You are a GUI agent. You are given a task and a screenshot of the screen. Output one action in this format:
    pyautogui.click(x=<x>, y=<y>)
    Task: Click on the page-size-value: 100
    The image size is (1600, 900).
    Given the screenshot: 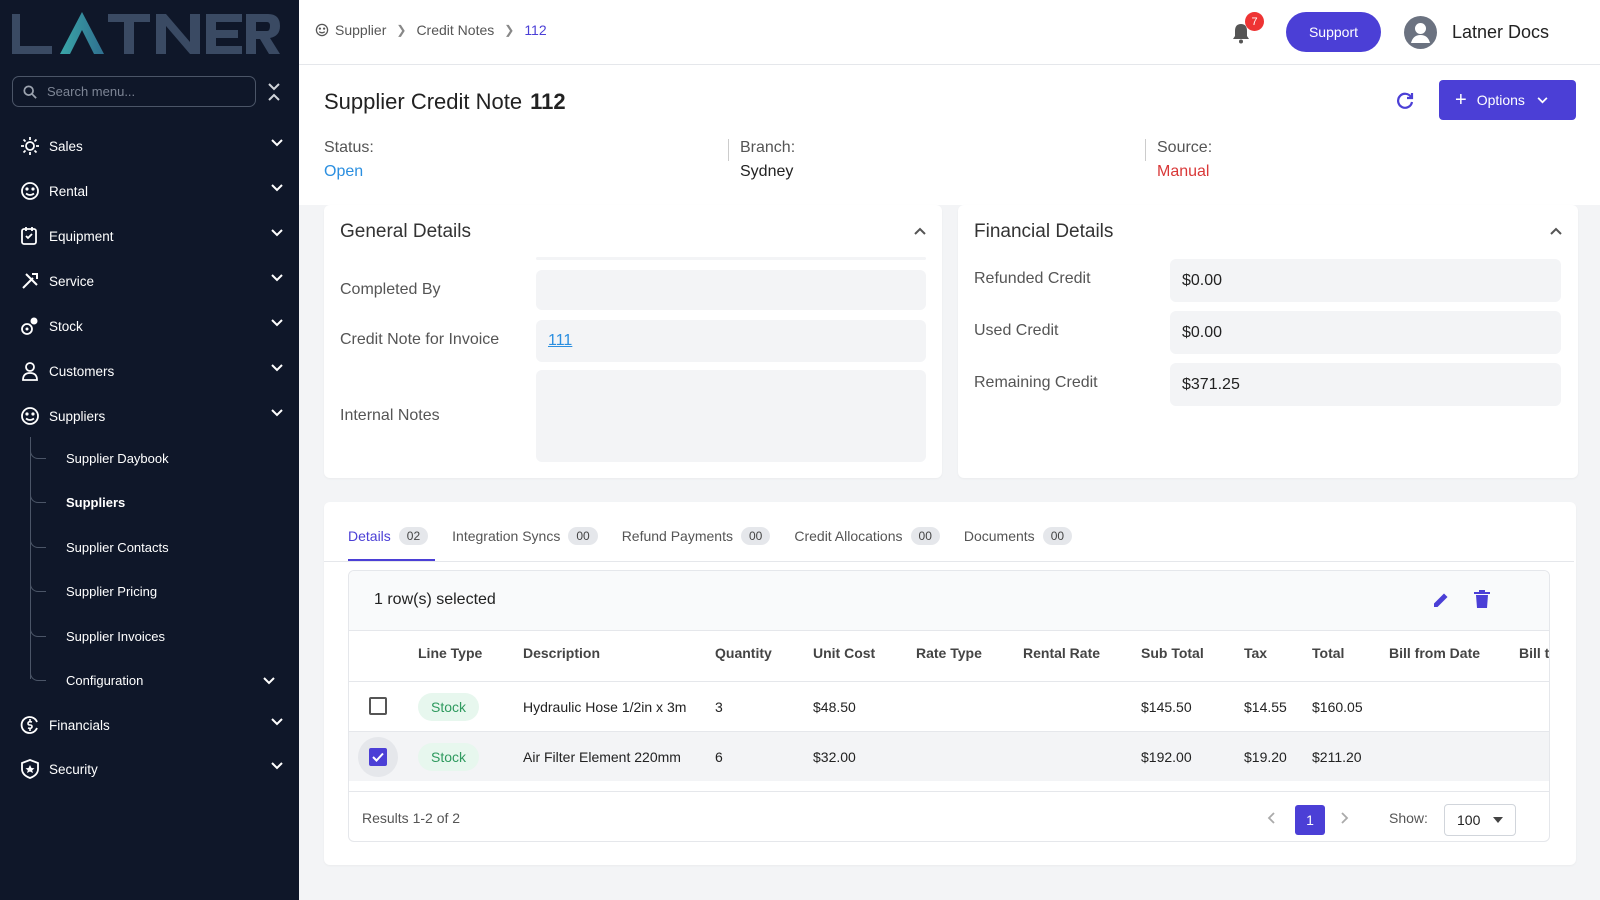 What is the action you would take?
    pyautogui.click(x=1469, y=820)
    